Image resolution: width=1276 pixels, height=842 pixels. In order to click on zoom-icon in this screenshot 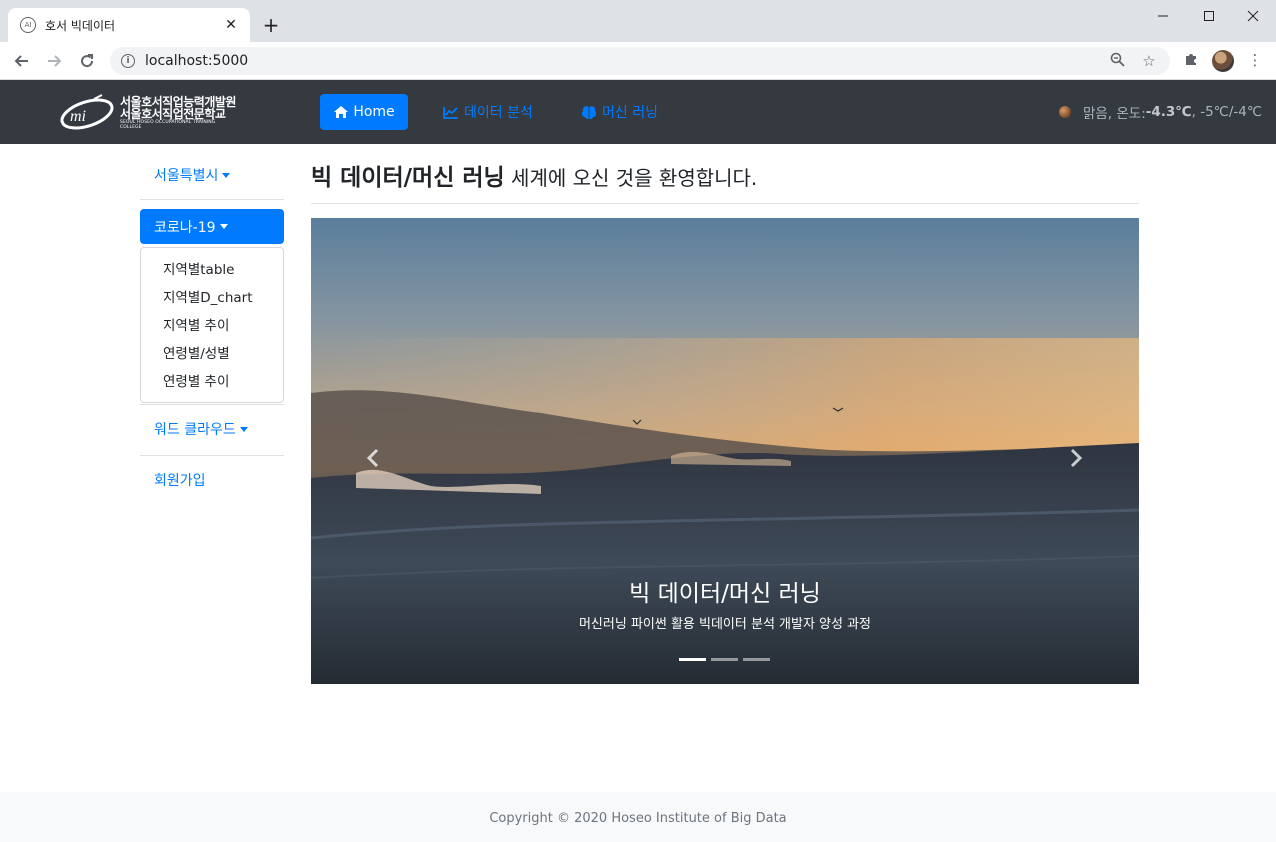, I will do `click(1117, 61)`.